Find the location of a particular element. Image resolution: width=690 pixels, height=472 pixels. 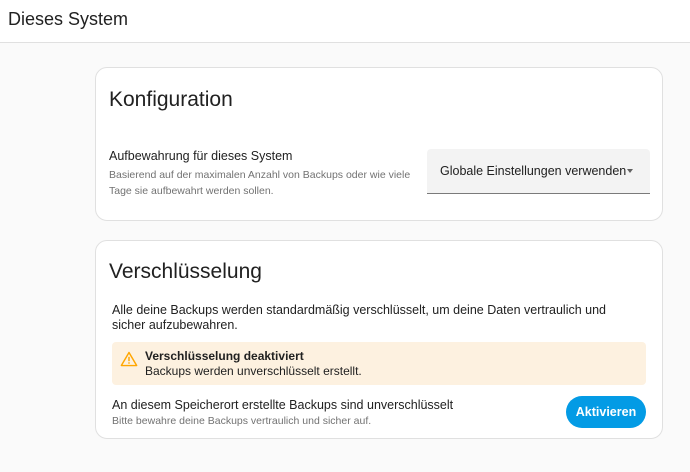

alert-text: Backups werden unverschlüsselt erstellt. is located at coordinates (253, 371).